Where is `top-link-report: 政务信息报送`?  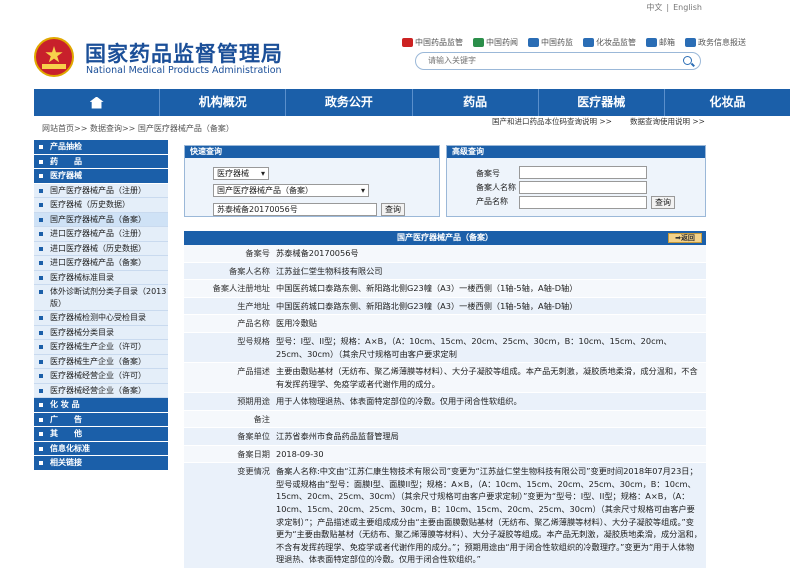
top-link-report: 政务信息报送 is located at coordinates (715, 42).